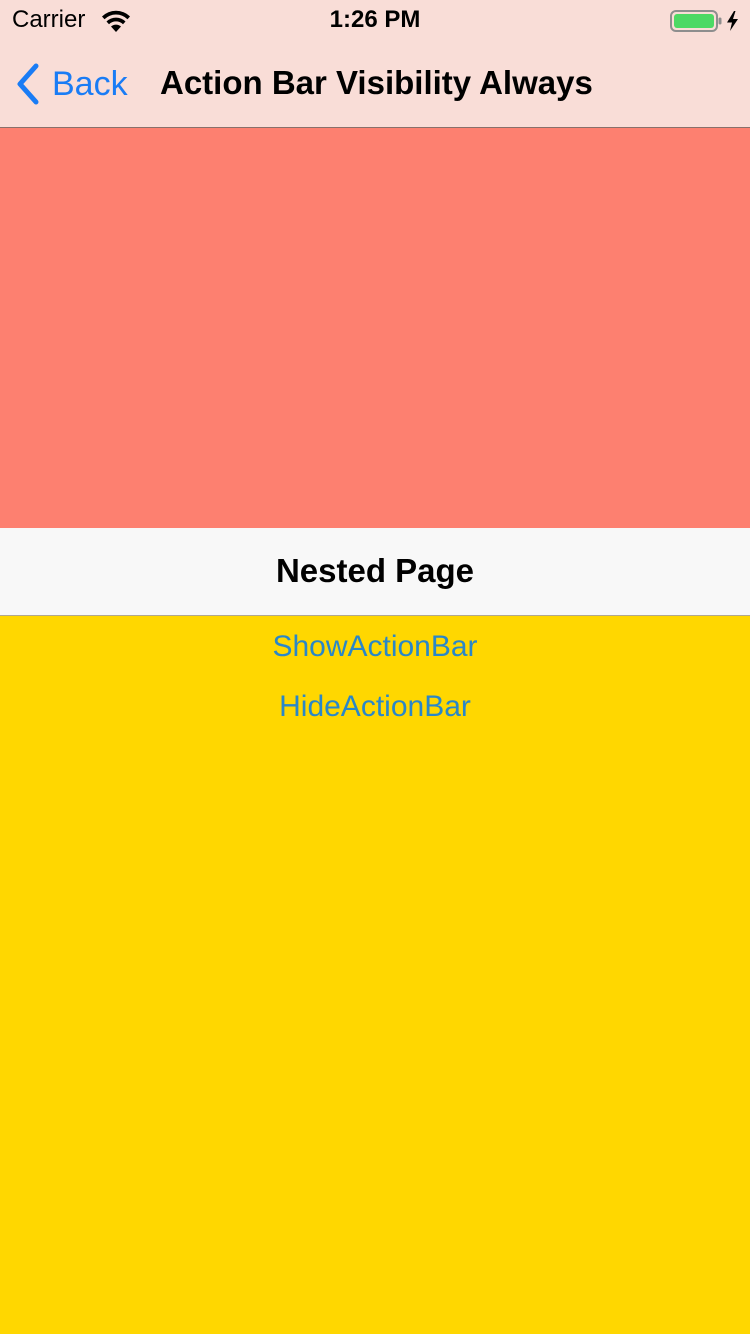 The image size is (750, 1334). I want to click on nested-page-title: Nested Page, so click(375, 570).